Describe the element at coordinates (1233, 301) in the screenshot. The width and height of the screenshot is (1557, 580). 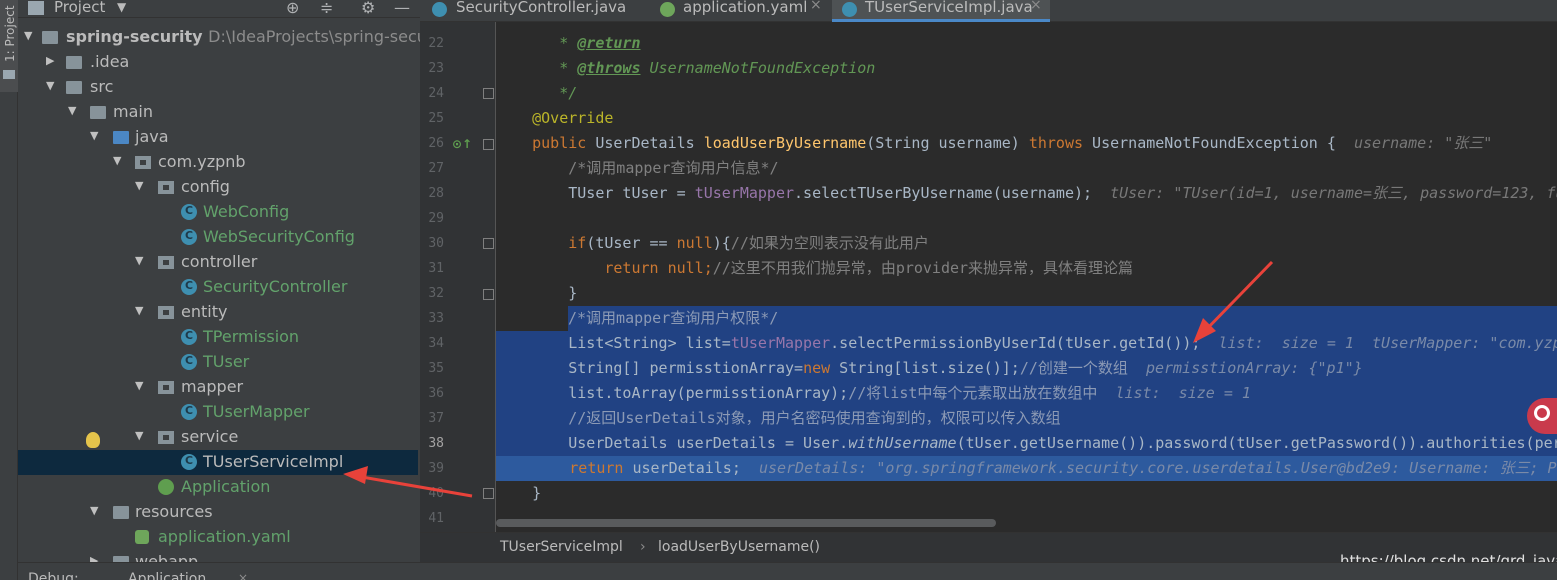
I see `annotation-arrow-code` at that location.